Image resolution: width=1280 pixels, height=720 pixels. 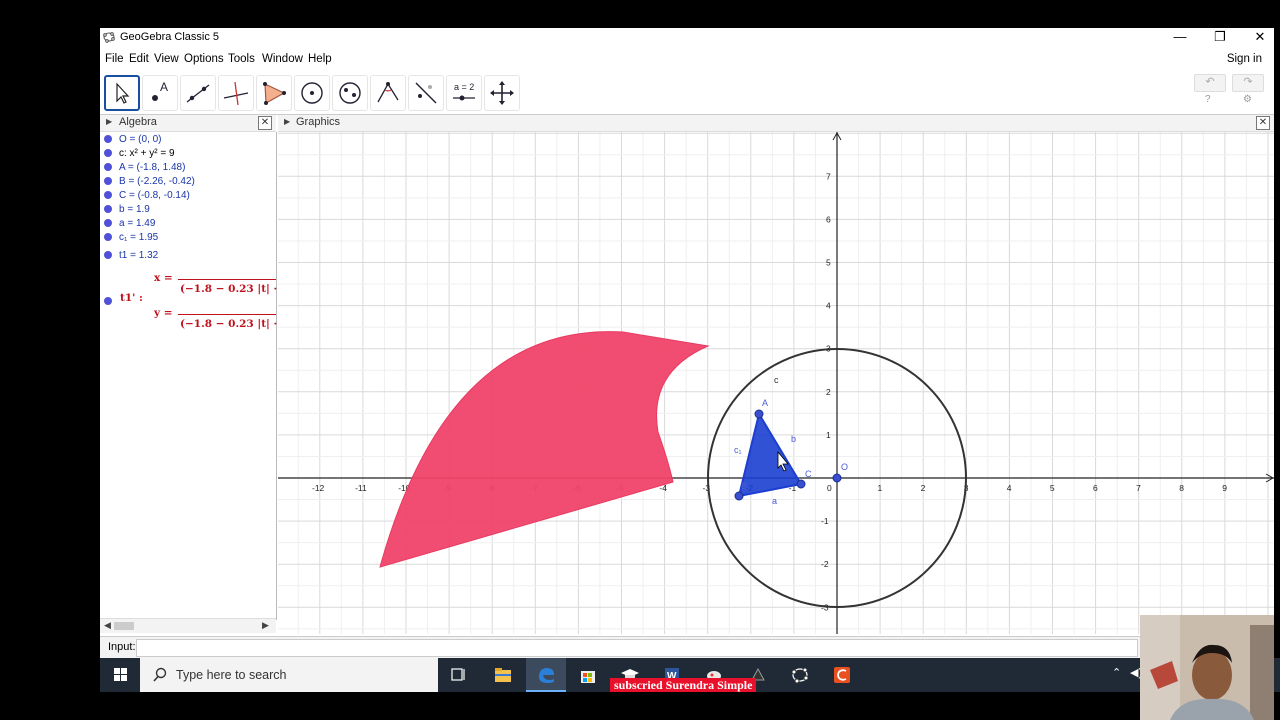 I want to click on x-tick-label: -11, so click(x=361, y=488).